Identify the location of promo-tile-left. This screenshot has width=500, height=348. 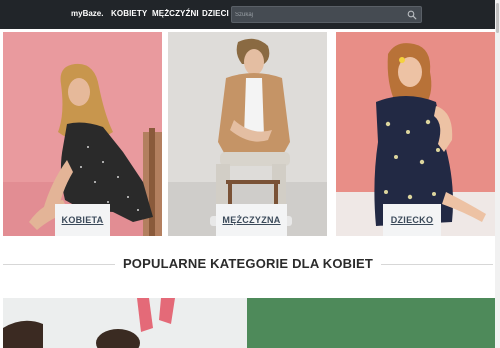
(125, 323).